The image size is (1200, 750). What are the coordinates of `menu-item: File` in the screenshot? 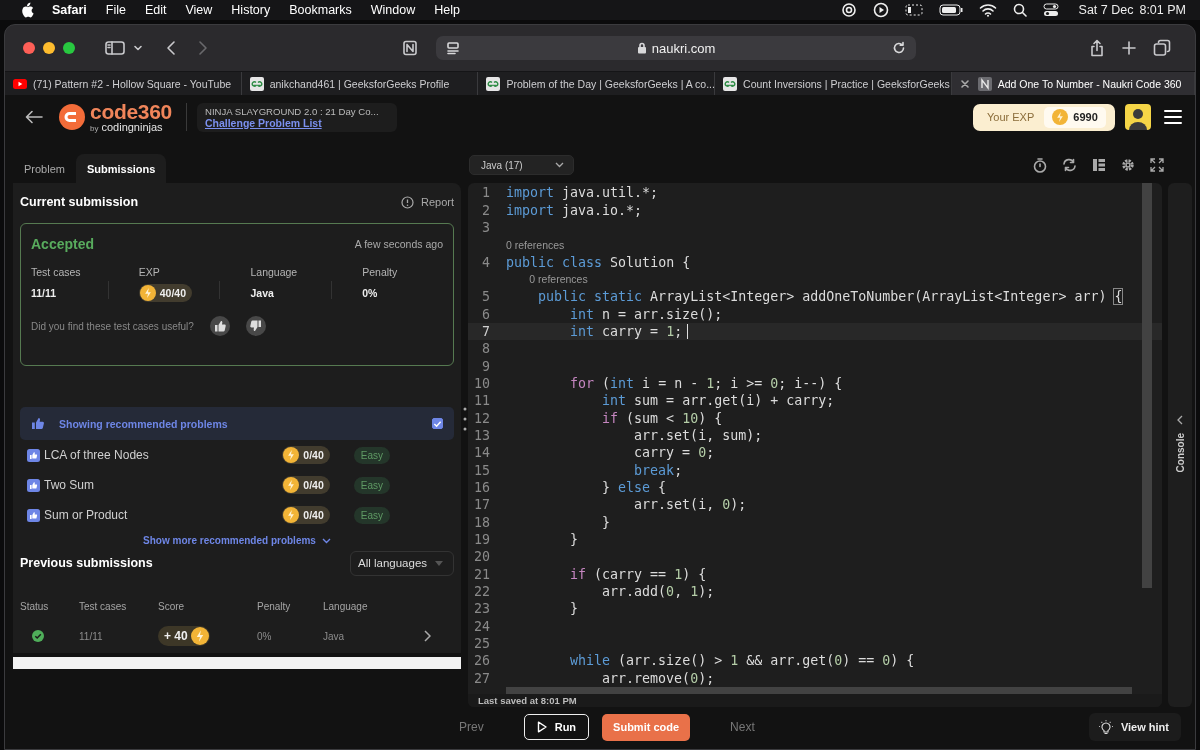 It's located at (115, 10).